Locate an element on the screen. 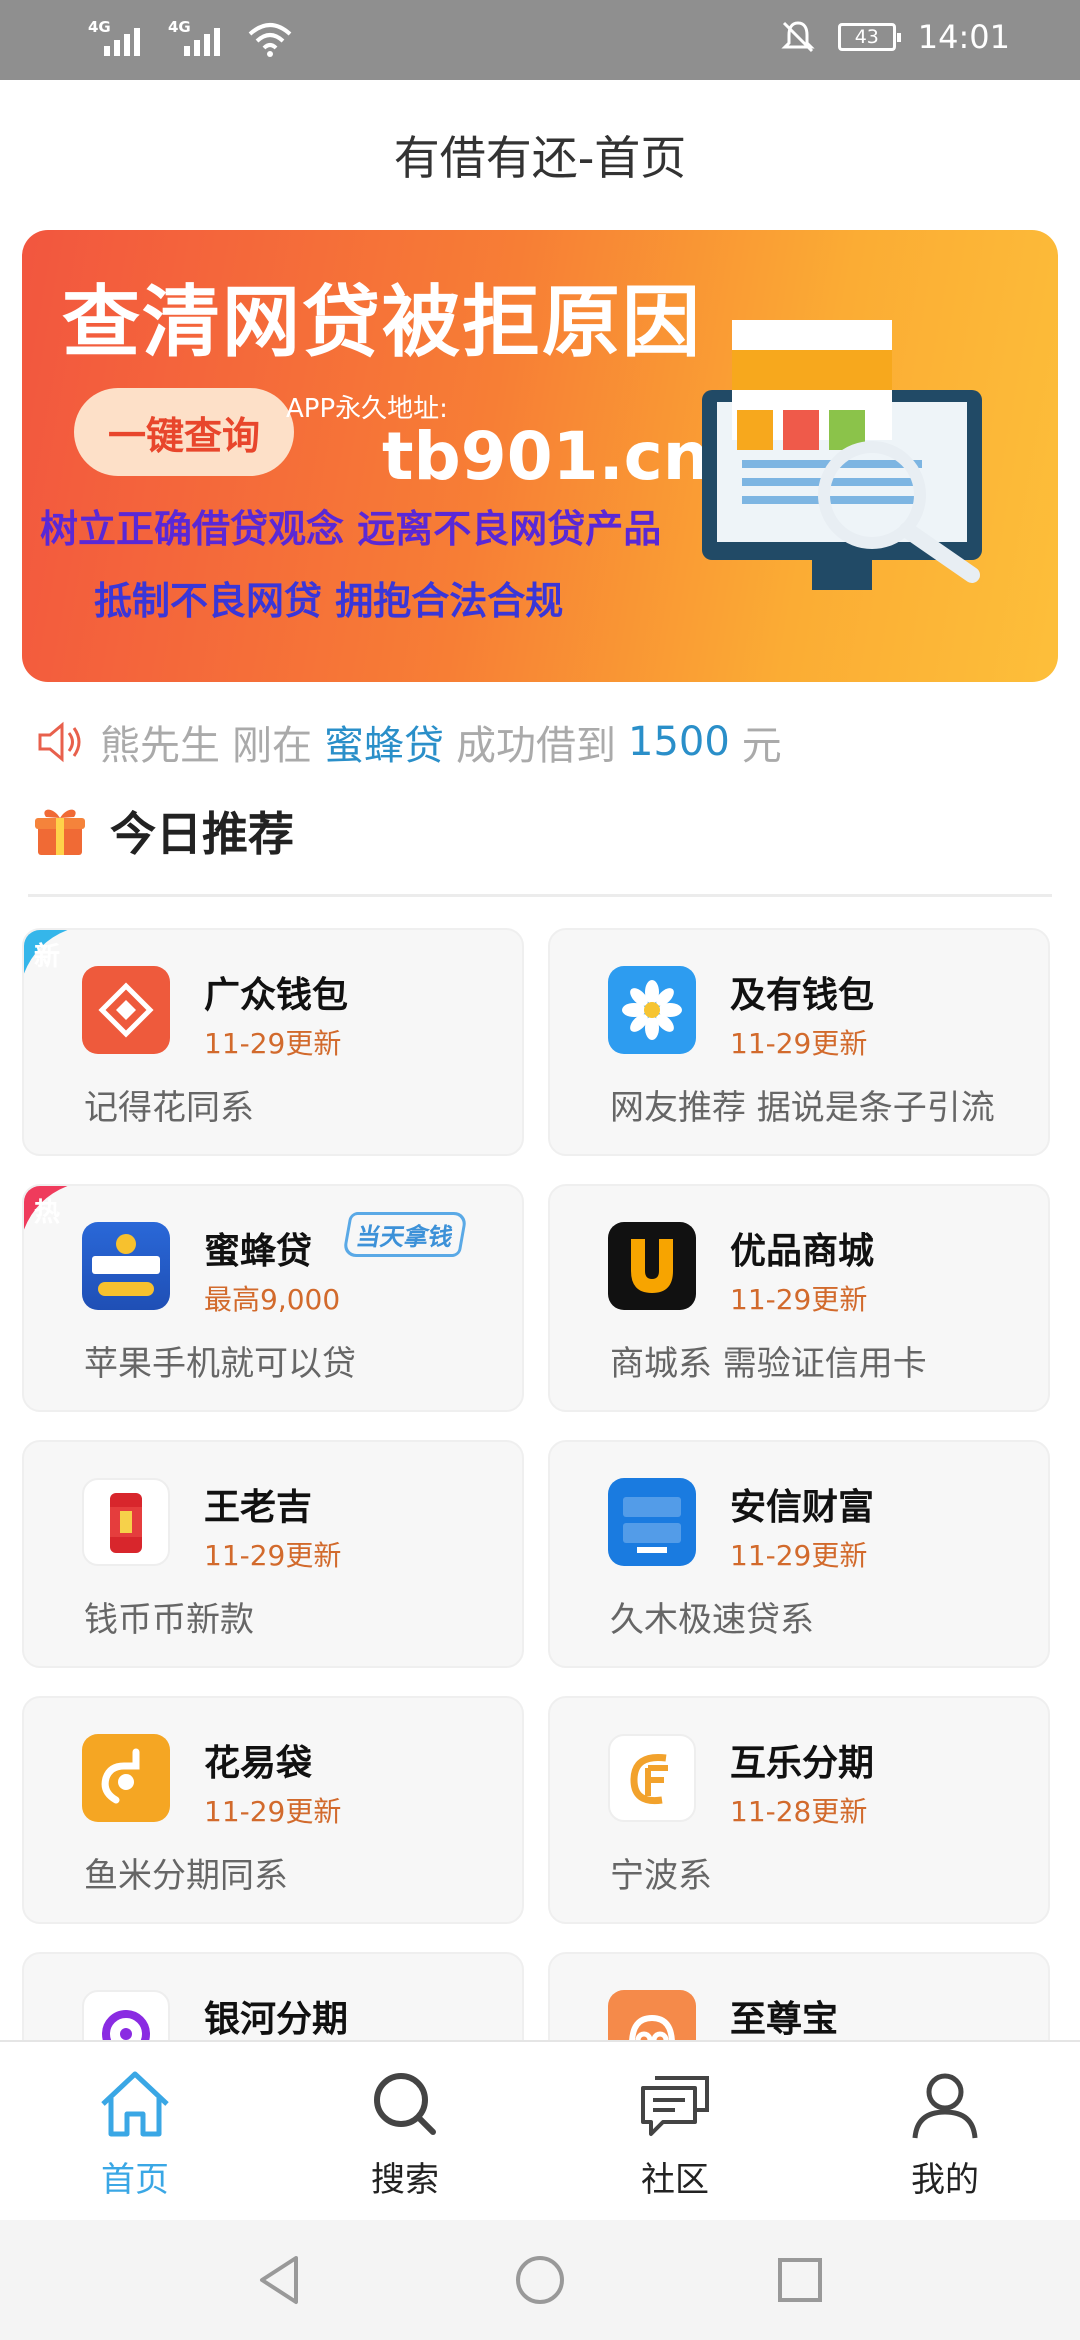 The width and height of the screenshot is (1080, 2340). product-card-huayidai: 花易袋 11-29更新 鱼米分期同系 is located at coordinates (273, 1810).